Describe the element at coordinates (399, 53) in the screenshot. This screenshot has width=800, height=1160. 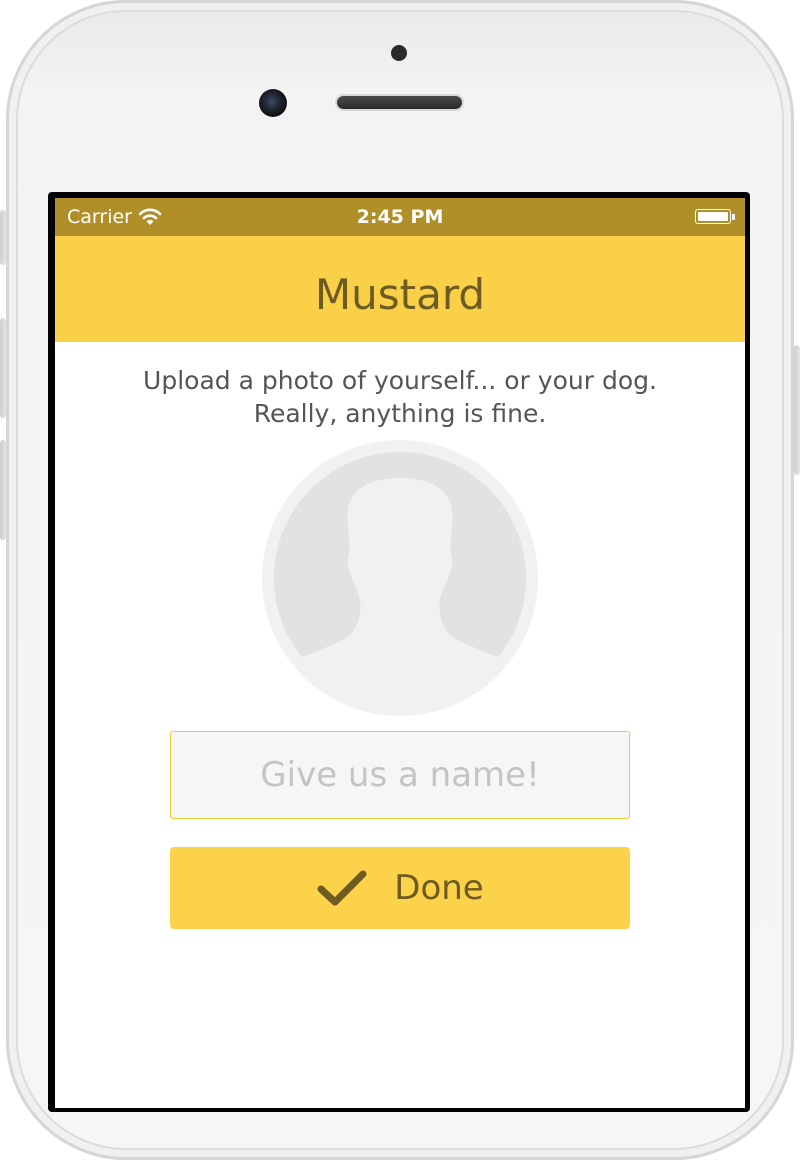
I see `proximity-sensor` at that location.